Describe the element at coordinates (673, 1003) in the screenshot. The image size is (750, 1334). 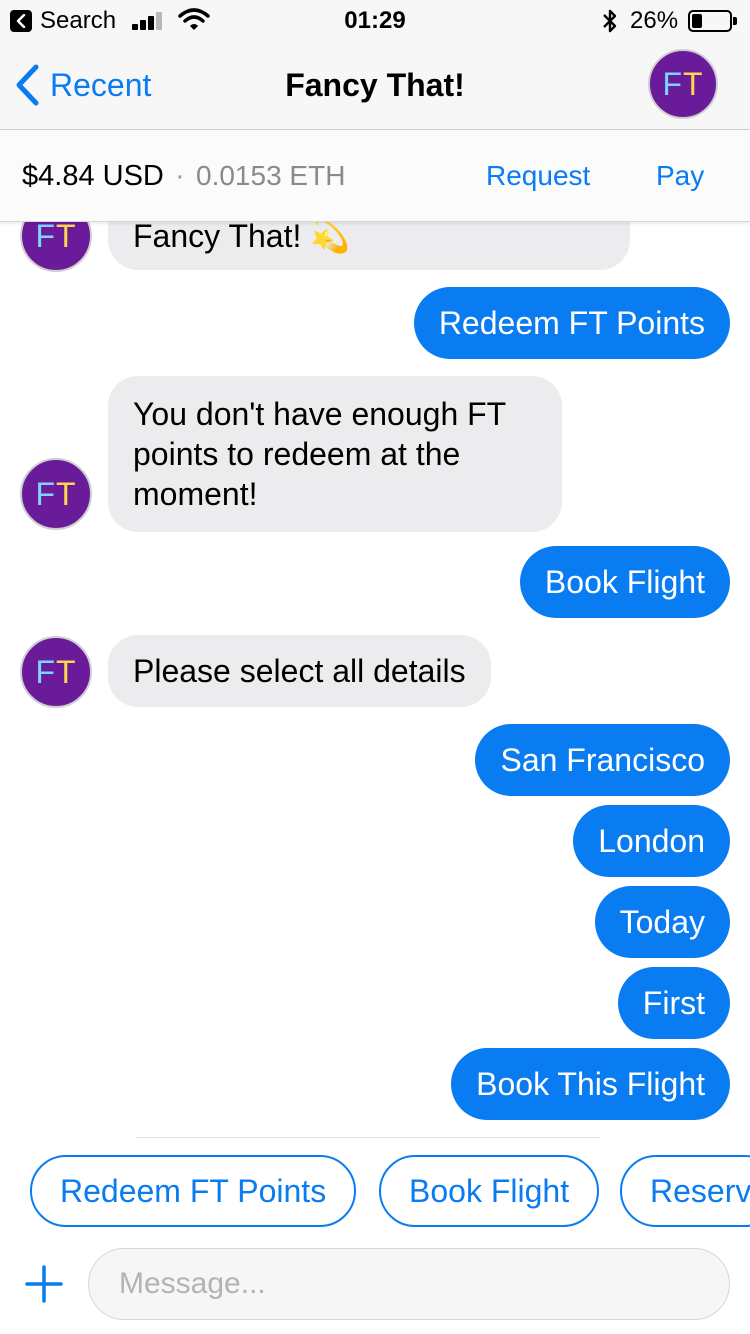
I see `outgoing-message: First` at that location.